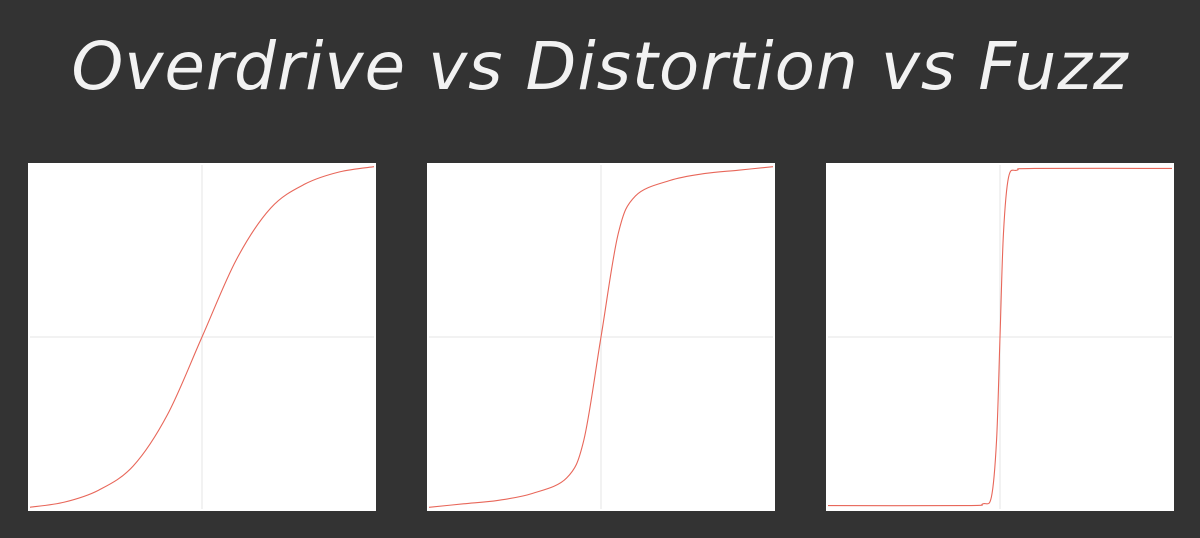 The width and height of the screenshot is (1200, 538). Describe the element at coordinates (600, 66) in the screenshot. I see `page-title: Overdrive vs Distortion vs Fuzz` at that location.